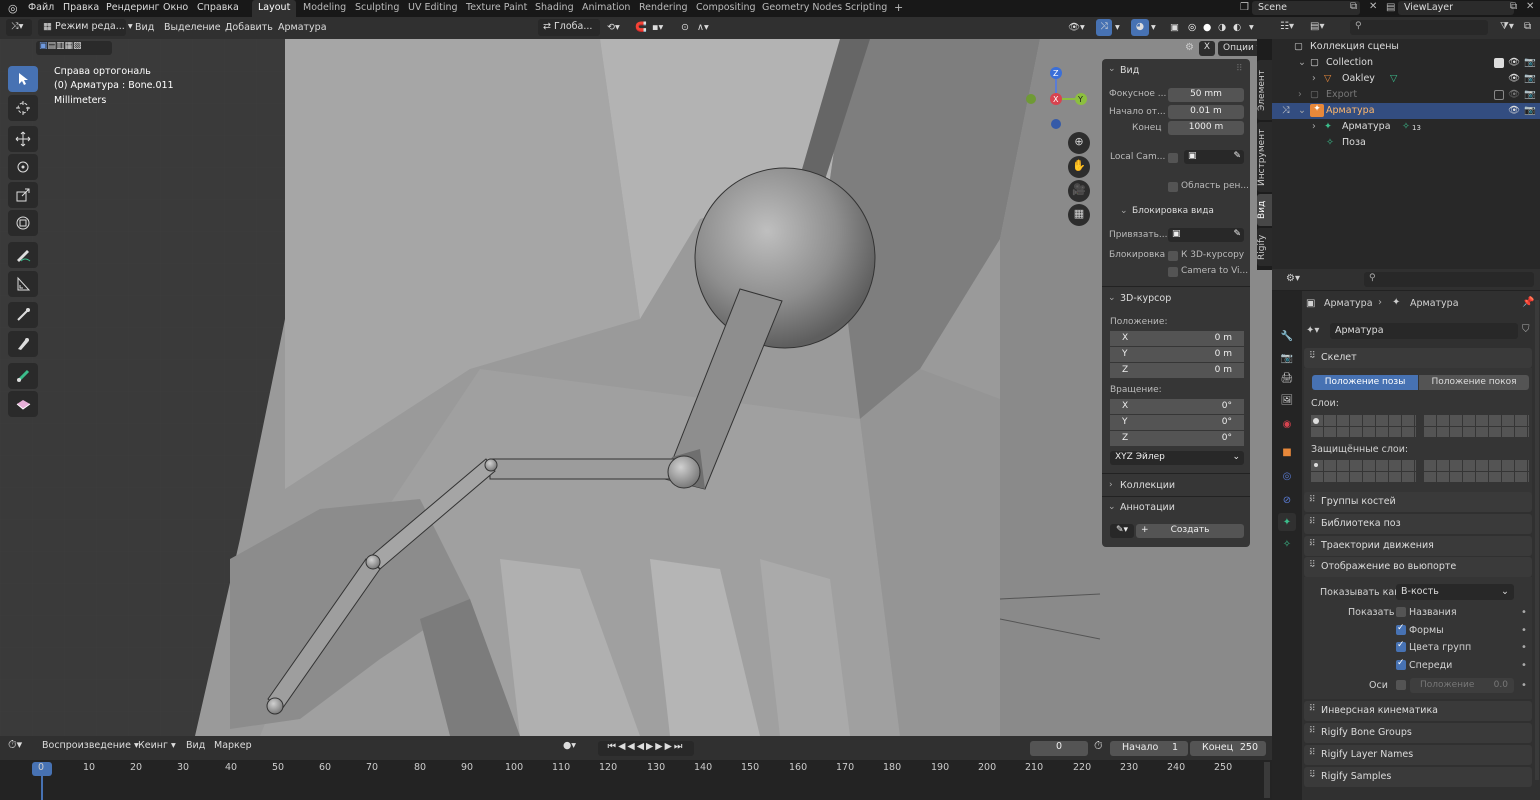 This screenshot has height=800, width=1540. I want to click on breadcrumb-object: Арматура, so click(1348, 303).